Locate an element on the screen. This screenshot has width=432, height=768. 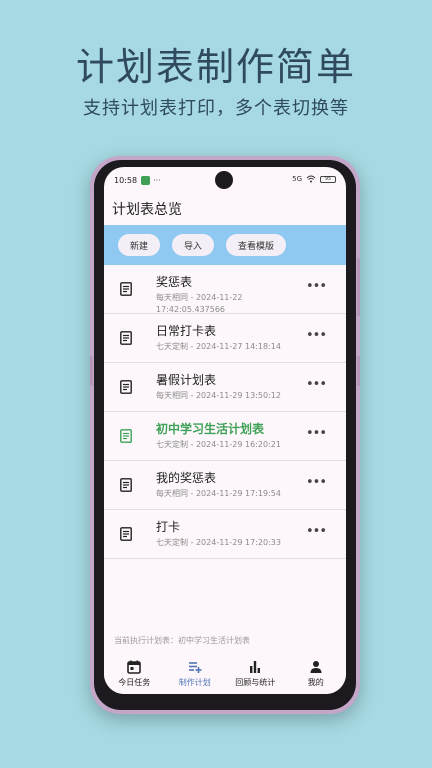
action-toolbar: 新建 导入 查看模版 is located at coordinates (225, 245).